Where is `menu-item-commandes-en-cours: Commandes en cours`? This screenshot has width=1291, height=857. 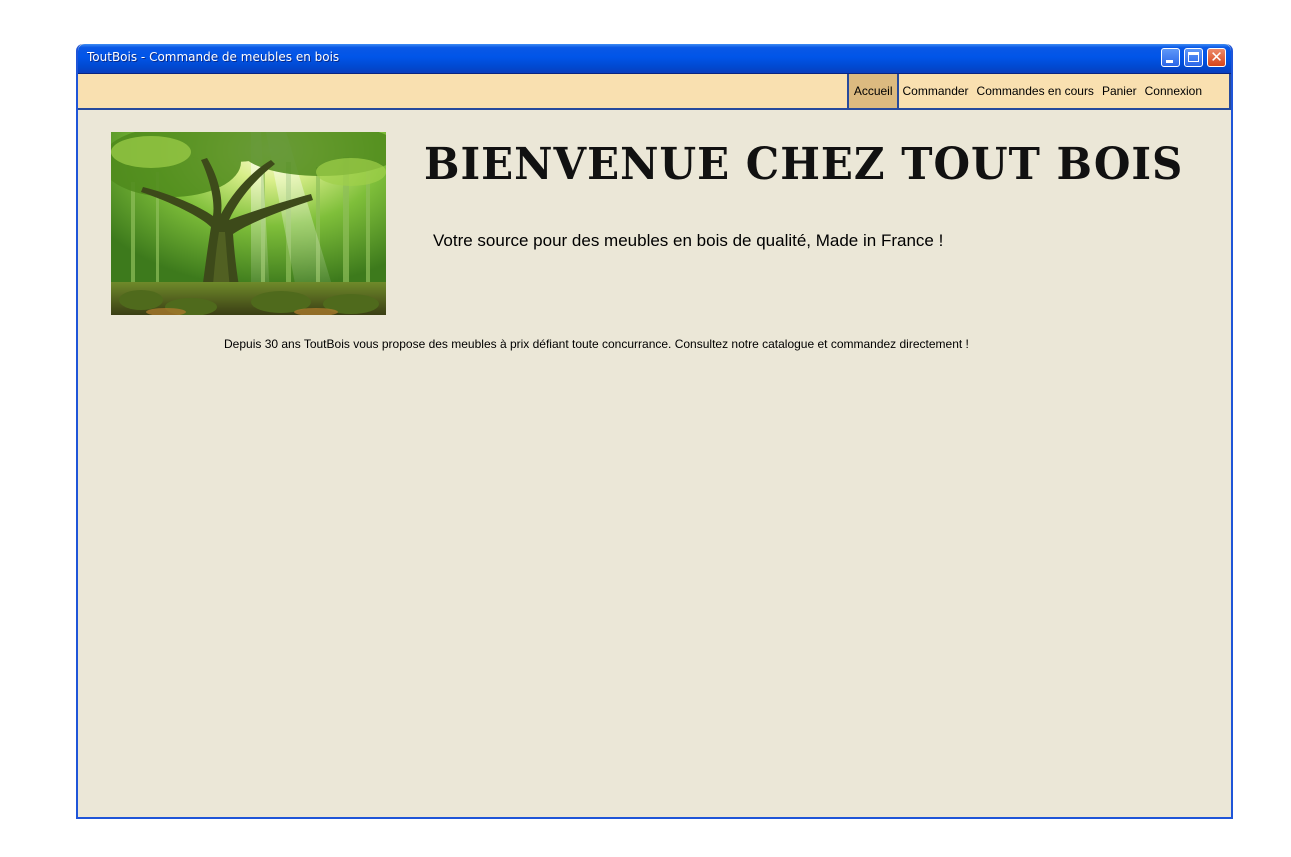
menu-item-commandes-en-cours: Commandes en cours is located at coordinates (1035, 91).